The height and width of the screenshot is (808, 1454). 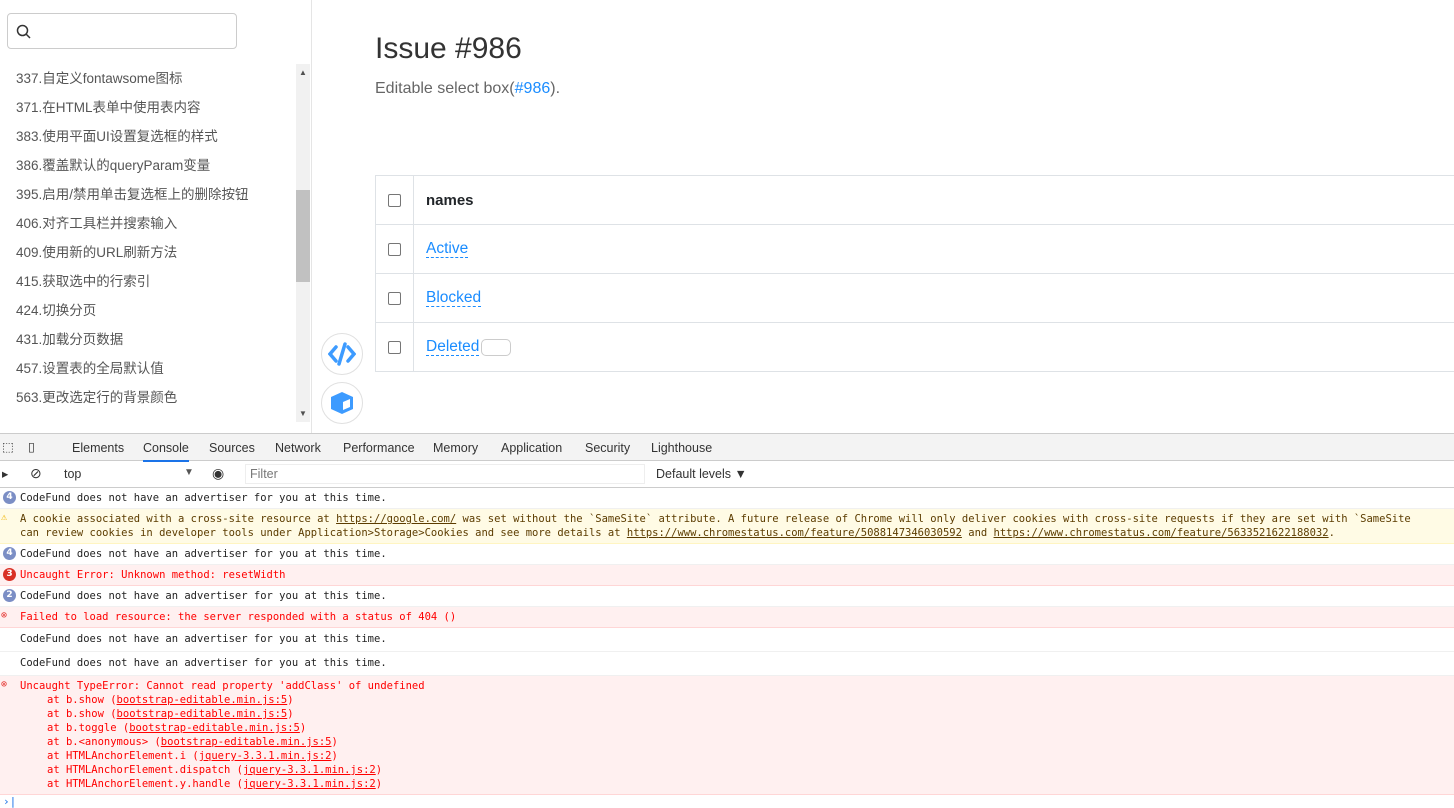 What do you see at coordinates (123, 756) in the screenshot?
I see `frame-text: at HTMLAnchorElement.i (` at bounding box center [123, 756].